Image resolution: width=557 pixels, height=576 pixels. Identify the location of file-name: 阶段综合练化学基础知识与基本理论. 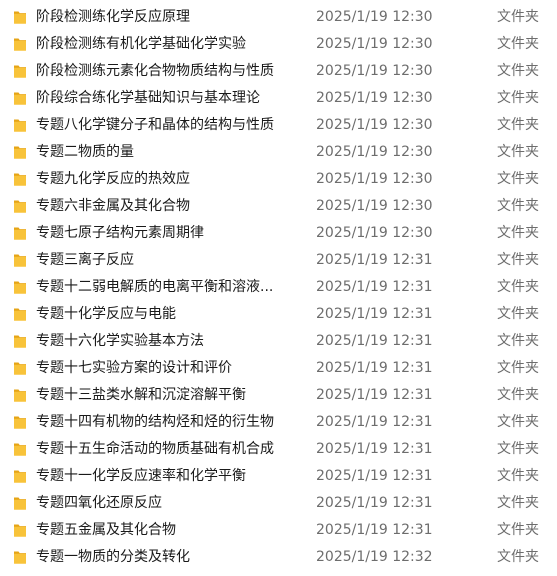
(148, 98).